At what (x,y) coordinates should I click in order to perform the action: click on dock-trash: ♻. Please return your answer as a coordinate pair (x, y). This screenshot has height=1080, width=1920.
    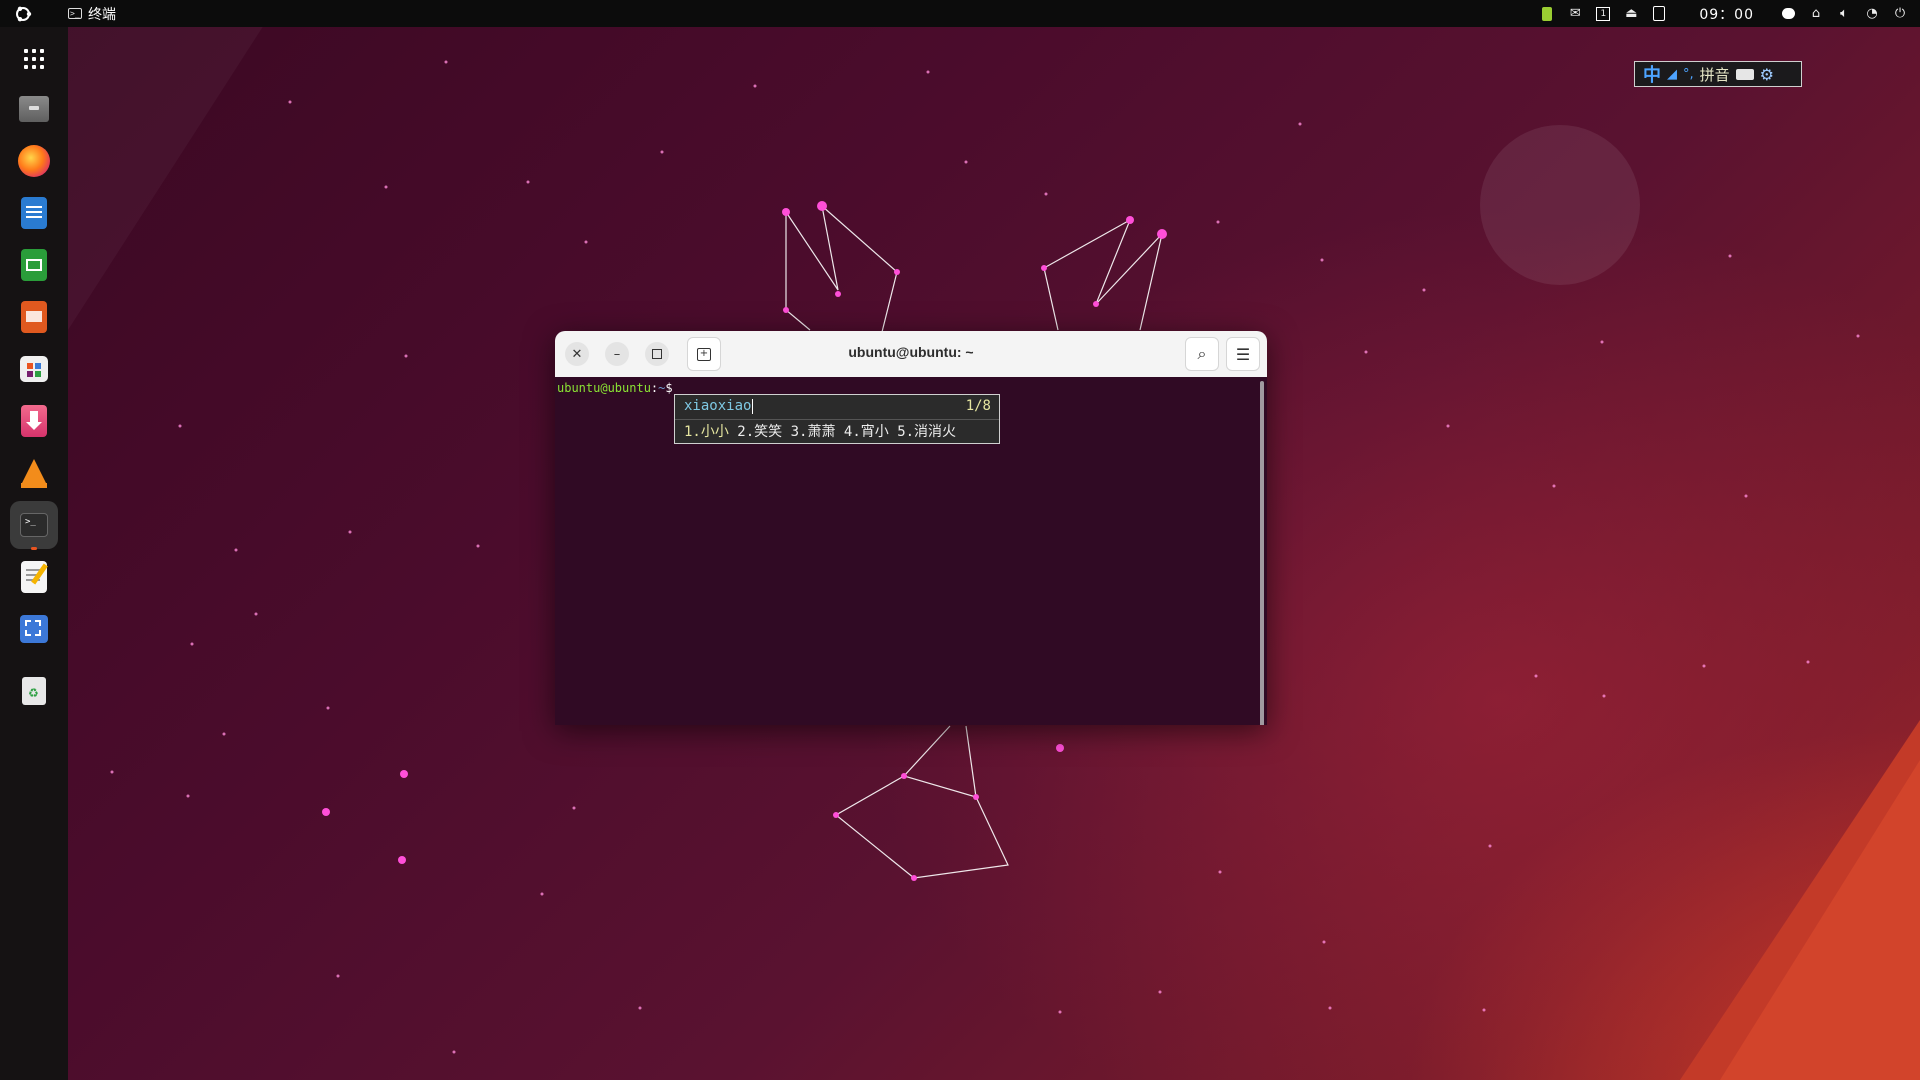
    Looking at the image, I should click on (34, 691).